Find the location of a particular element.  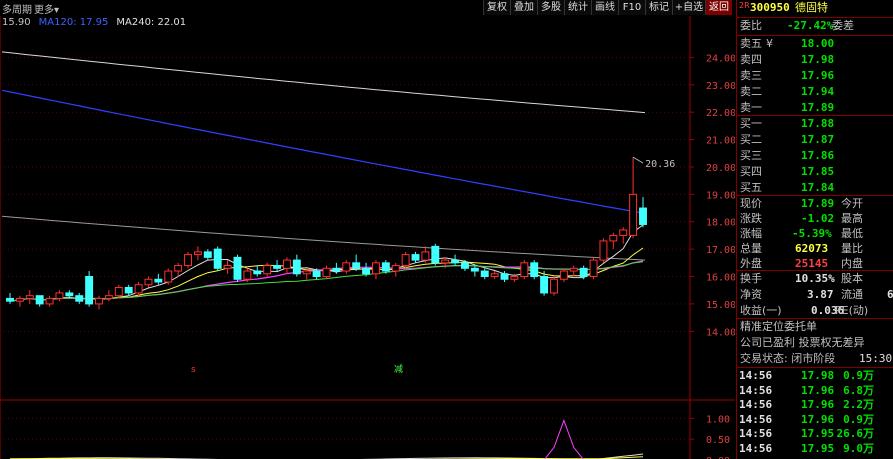

high-leader is located at coordinates (638, 160).